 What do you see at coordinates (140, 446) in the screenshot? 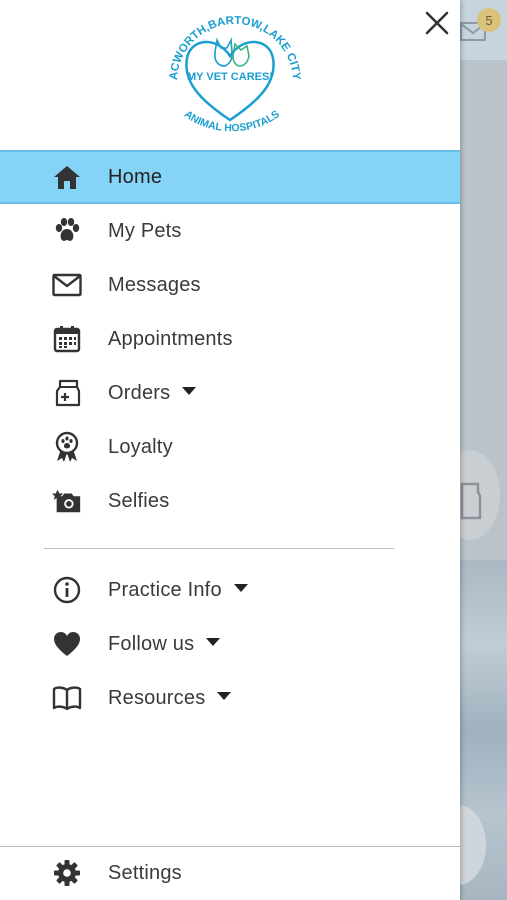
I see `menu-item-label: Loyalty` at bounding box center [140, 446].